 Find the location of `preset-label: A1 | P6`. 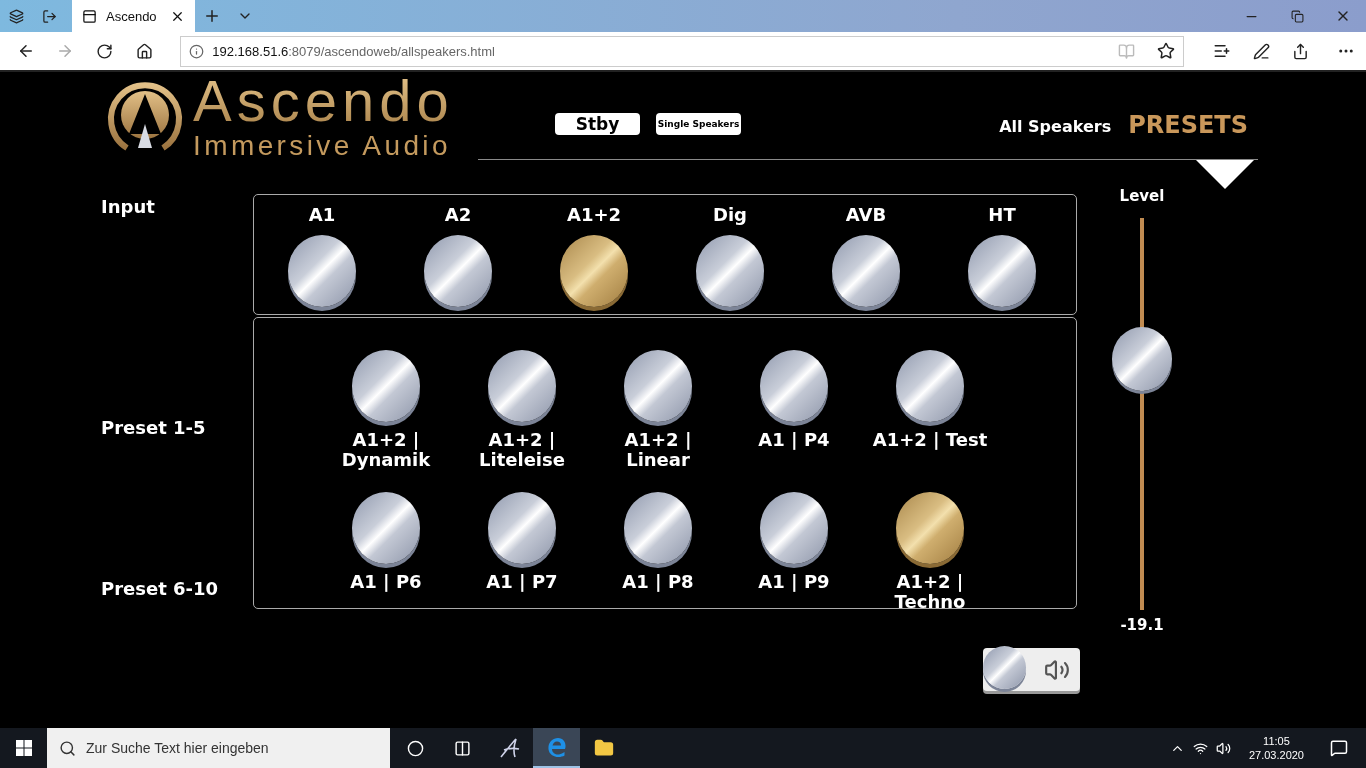

preset-label: A1 | P6 is located at coordinates (386, 582).